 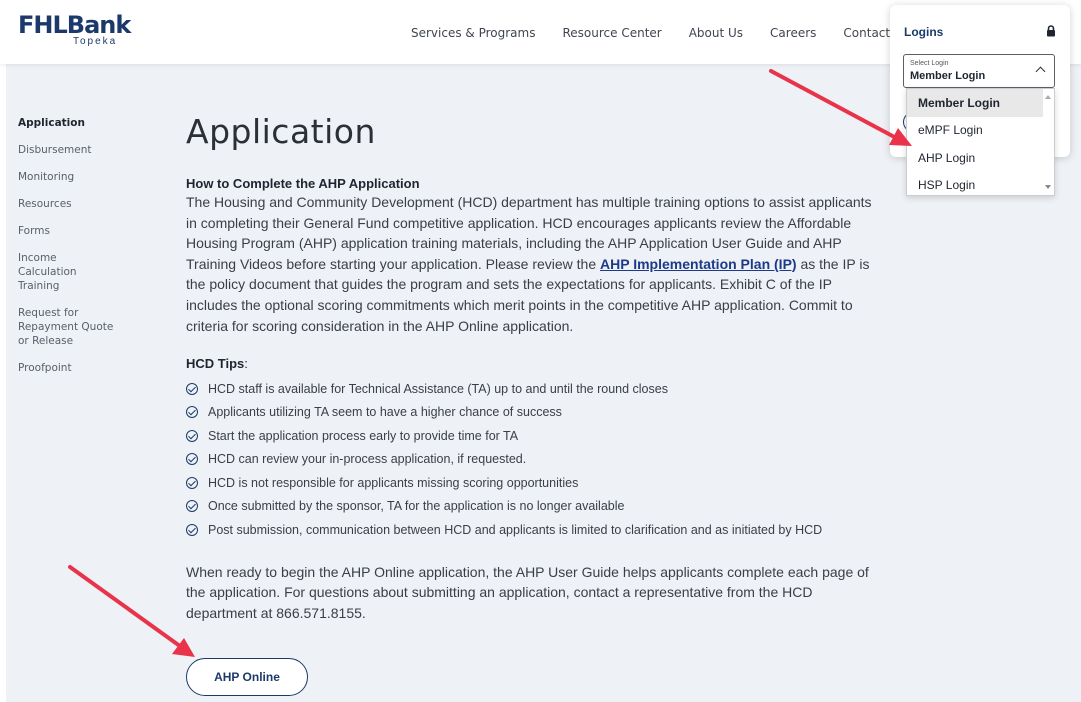 I want to click on sidebar-item-monitoring: Monitoring, so click(x=73, y=177).